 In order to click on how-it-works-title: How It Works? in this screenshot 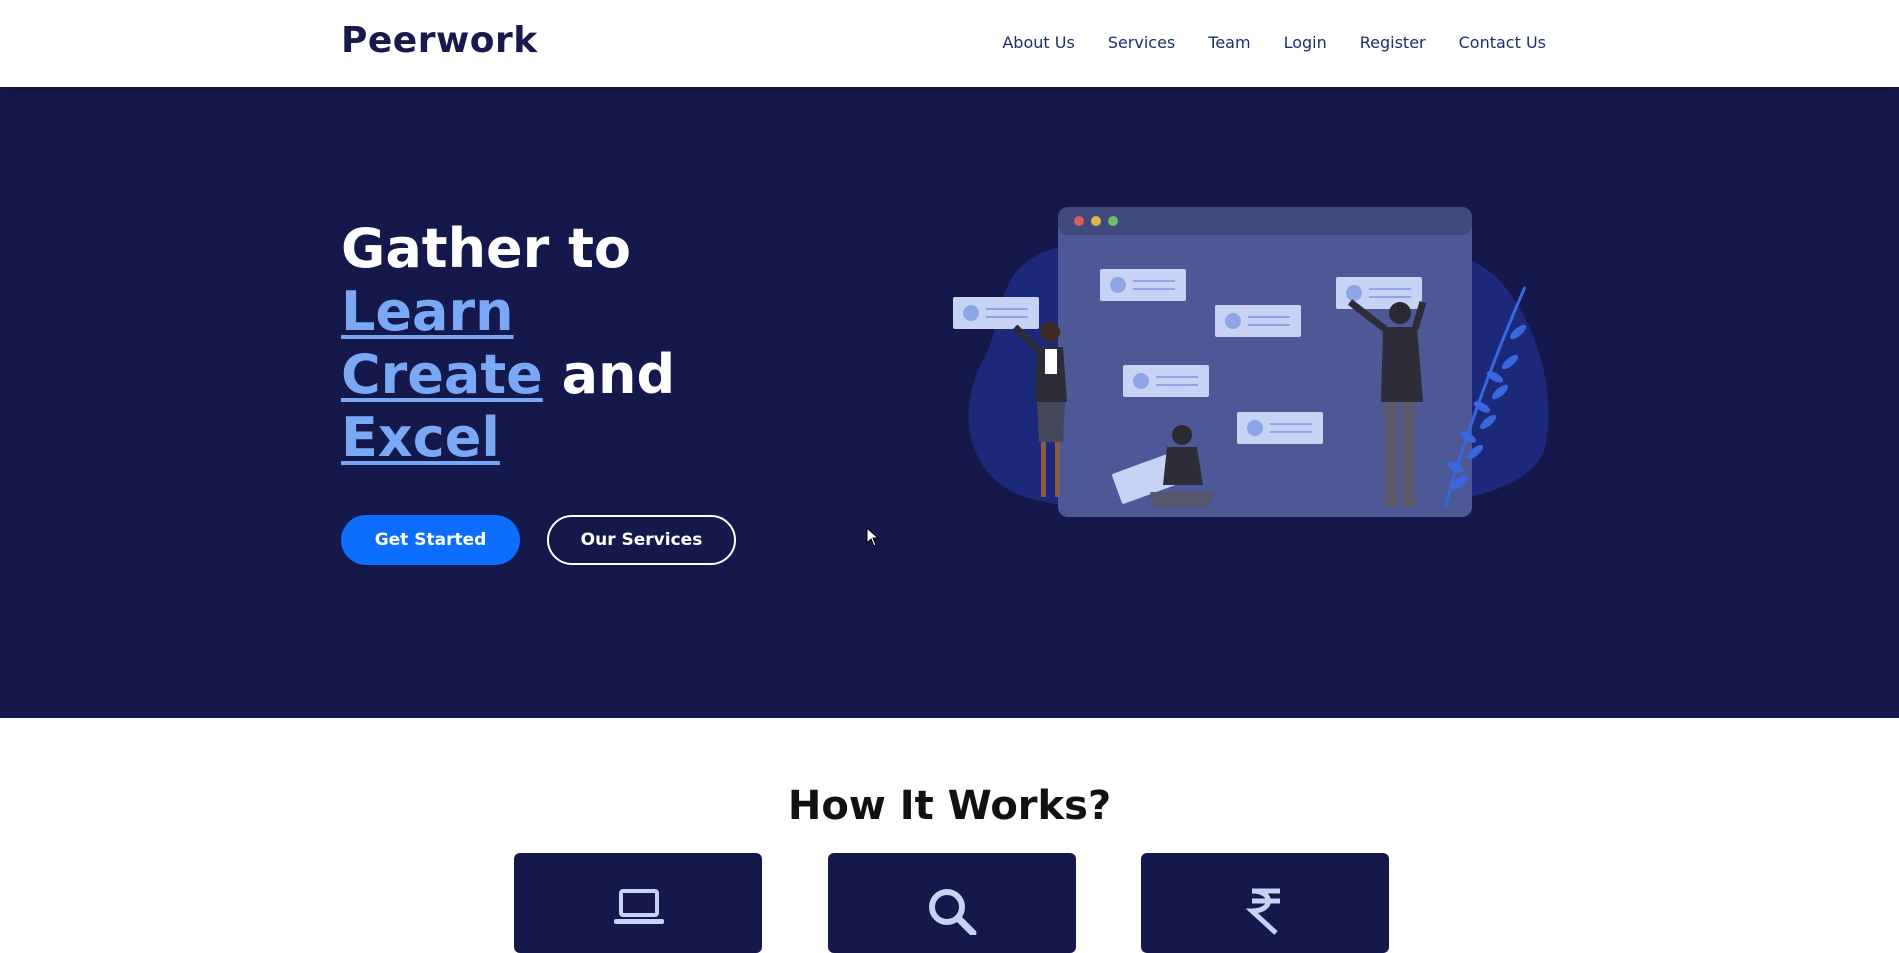, I will do `click(949, 806)`.